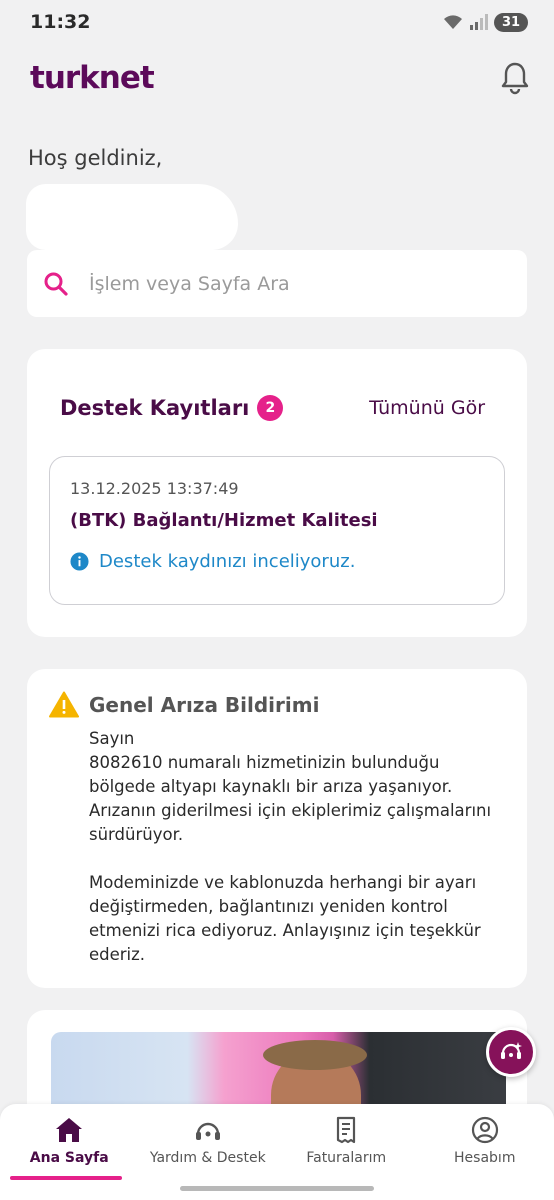 Image resolution: width=554 pixels, height=1200 pixels. What do you see at coordinates (56, 284) in the screenshot?
I see `search-icon` at bounding box center [56, 284].